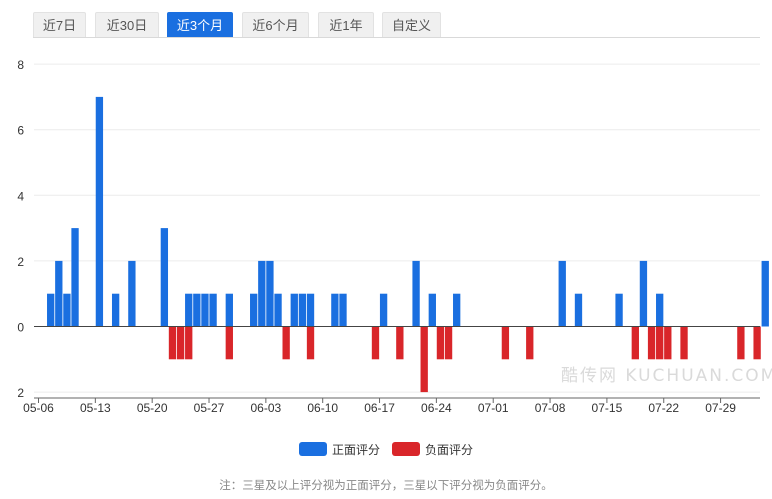 The image size is (772, 499). What do you see at coordinates (355, 449) in the screenshot?
I see `legend-label-positive: 正面评分` at bounding box center [355, 449].